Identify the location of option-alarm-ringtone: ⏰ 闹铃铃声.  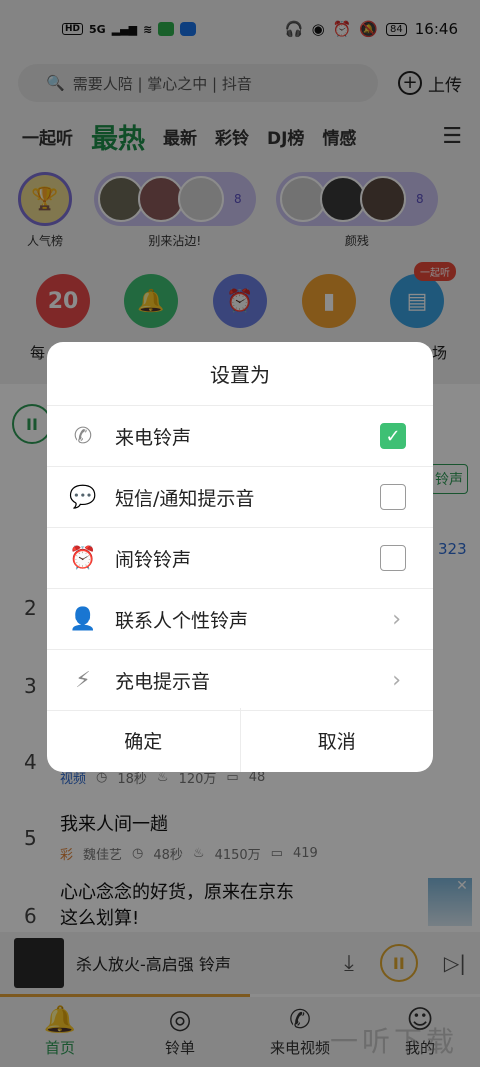
(240, 558).